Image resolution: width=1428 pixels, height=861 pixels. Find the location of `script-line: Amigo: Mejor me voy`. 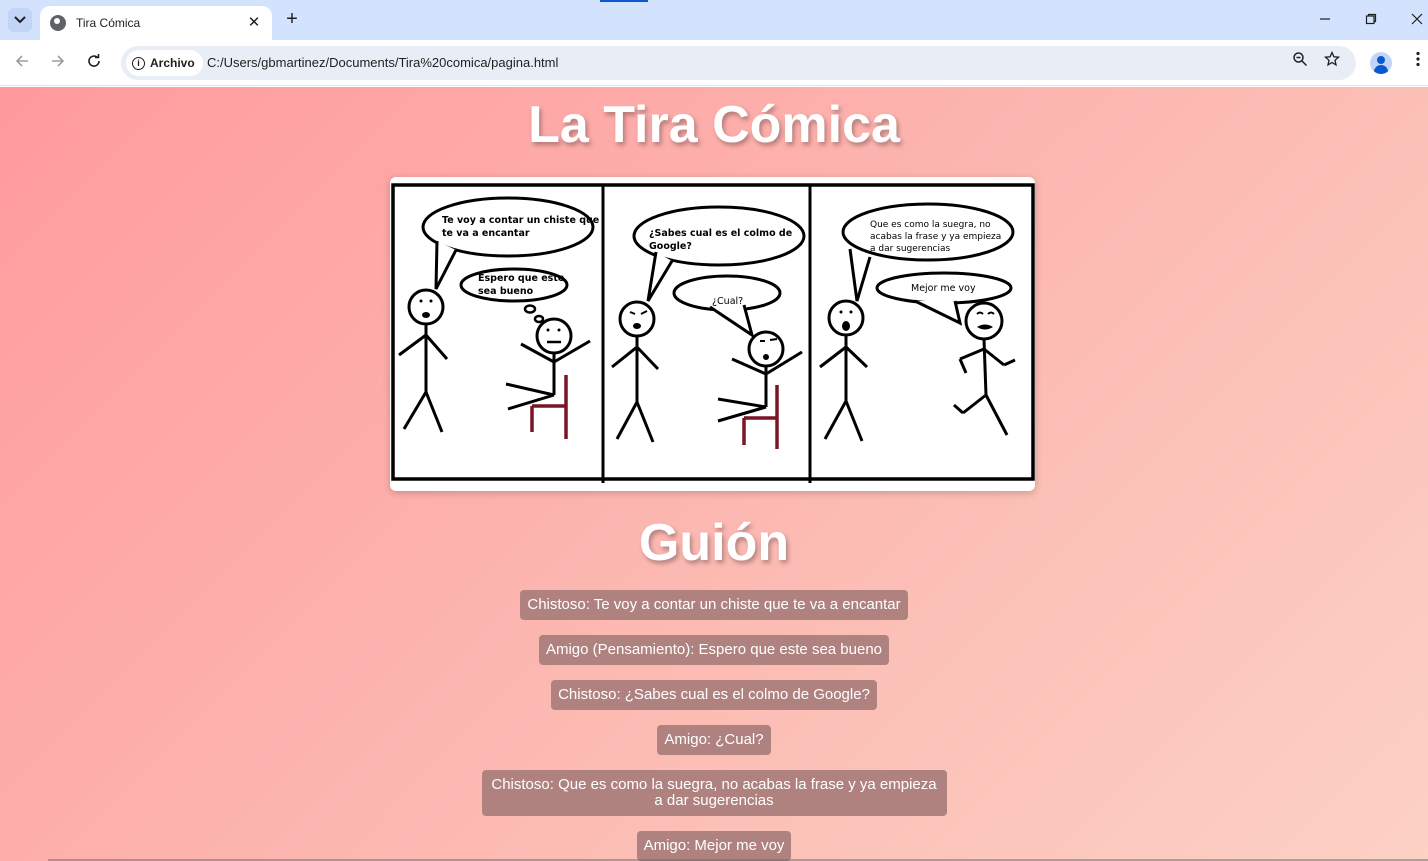

script-line: Amigo: Mejor me voy is located at coordinates (714, 846).